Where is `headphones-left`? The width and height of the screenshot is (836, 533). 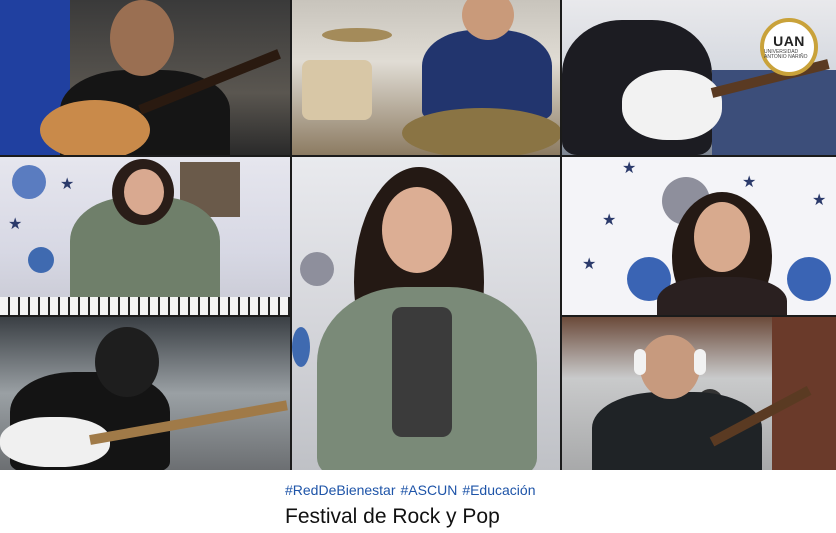 headphones-left is located at coordinates (640, 362).